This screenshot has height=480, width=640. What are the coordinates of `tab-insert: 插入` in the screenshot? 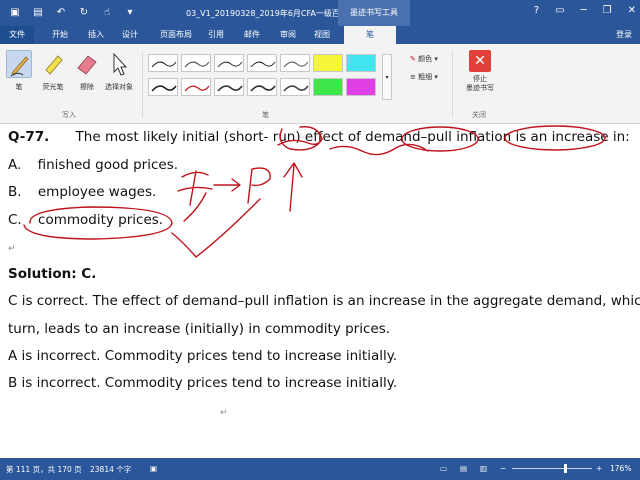 It's located at (96, 34).